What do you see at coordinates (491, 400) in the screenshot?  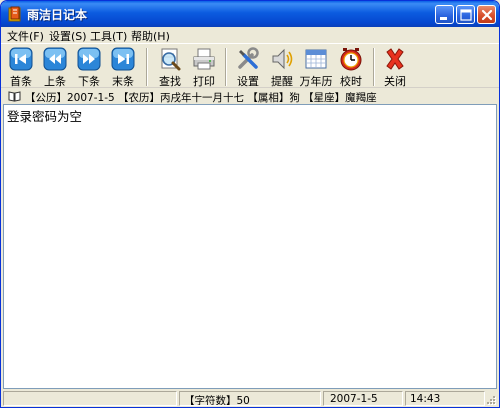 I see `resize-grip-icon` at bounding box center [491, 400].